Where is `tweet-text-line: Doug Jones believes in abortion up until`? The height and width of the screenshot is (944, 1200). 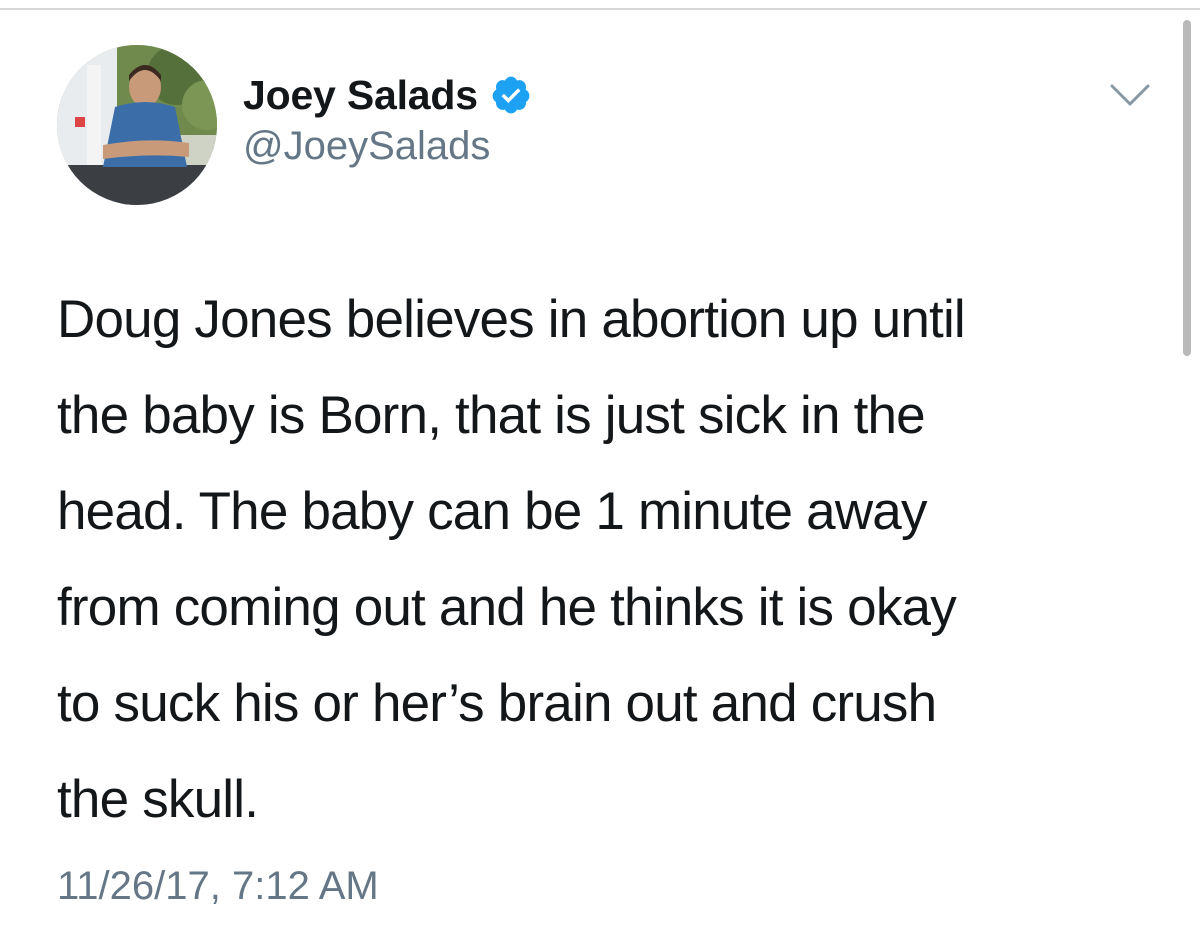
tweet-text-line: Doug Jones believes in abortion up until is located at coordinates (511, 319).